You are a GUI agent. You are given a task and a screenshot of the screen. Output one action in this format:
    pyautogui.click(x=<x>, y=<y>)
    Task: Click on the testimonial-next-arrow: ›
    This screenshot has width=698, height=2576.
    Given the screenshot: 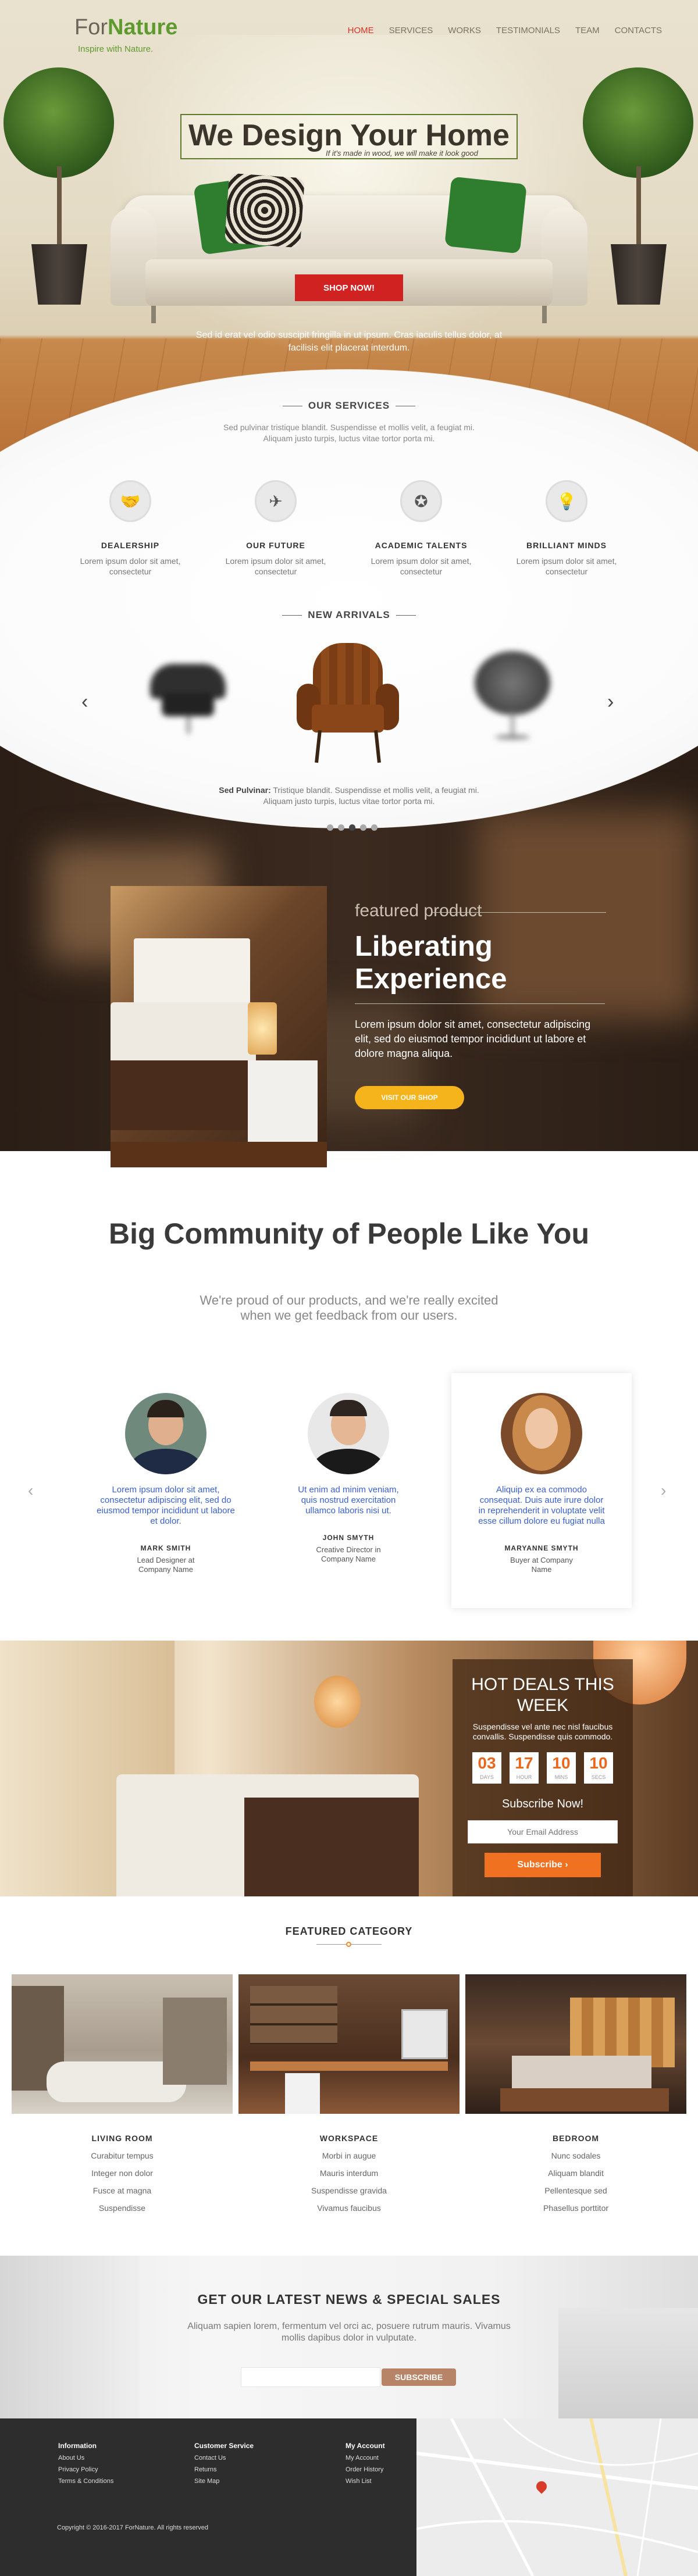 What is the action you would take?
    pyautogui.click(x=663, y=1490)
    